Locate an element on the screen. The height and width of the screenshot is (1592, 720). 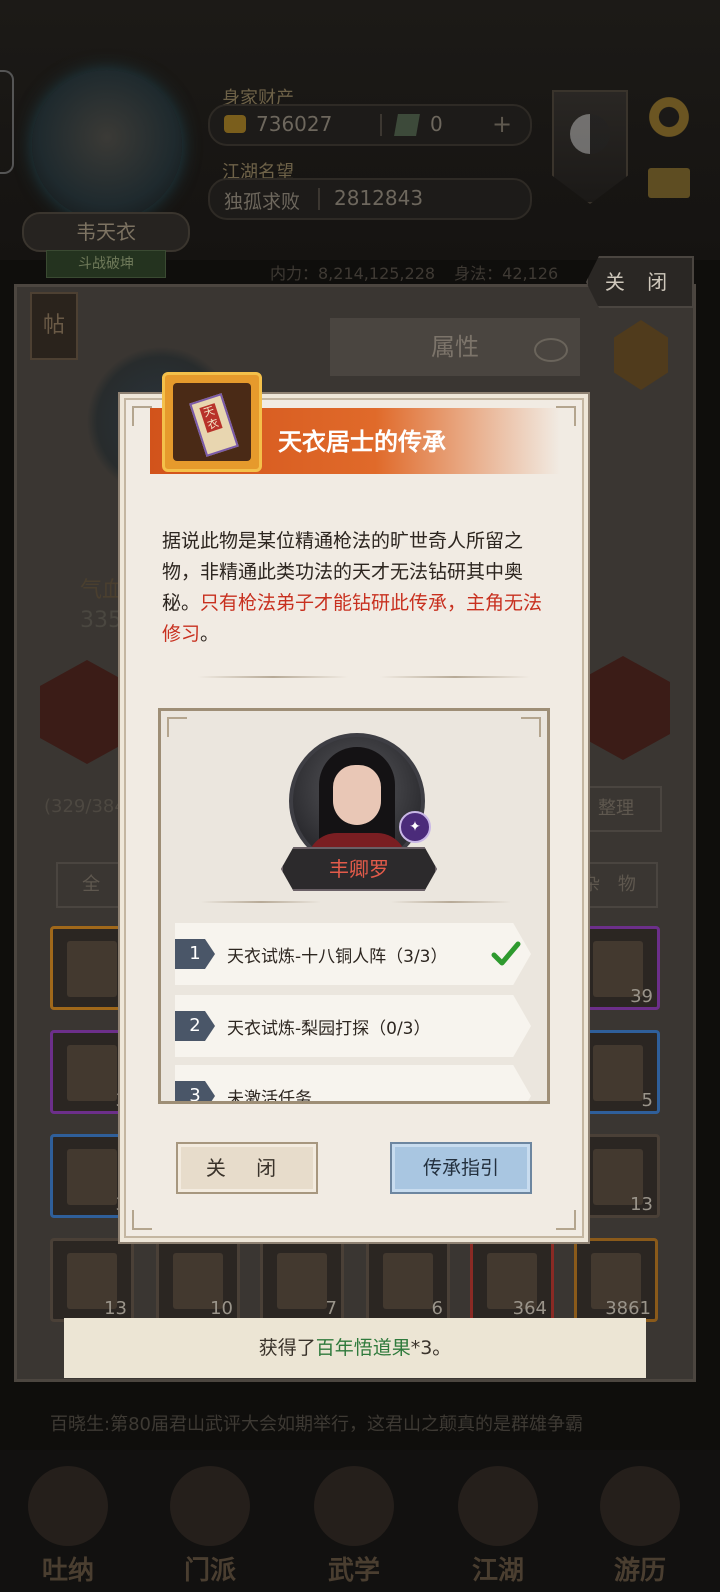
jianghu-icon is located at coordinates (498, 1506).